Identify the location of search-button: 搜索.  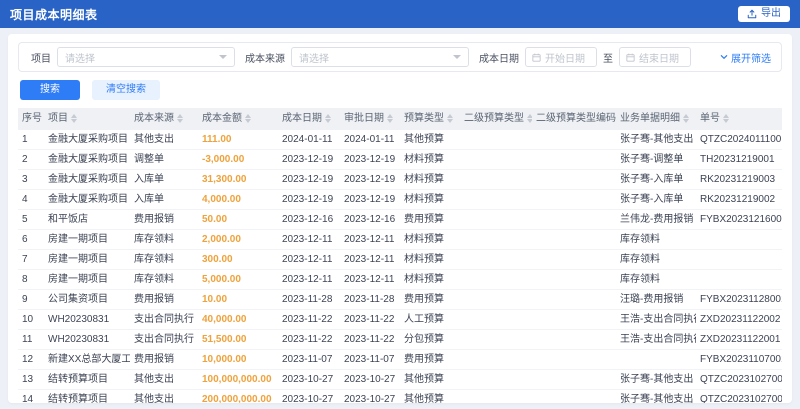
(50, 90).